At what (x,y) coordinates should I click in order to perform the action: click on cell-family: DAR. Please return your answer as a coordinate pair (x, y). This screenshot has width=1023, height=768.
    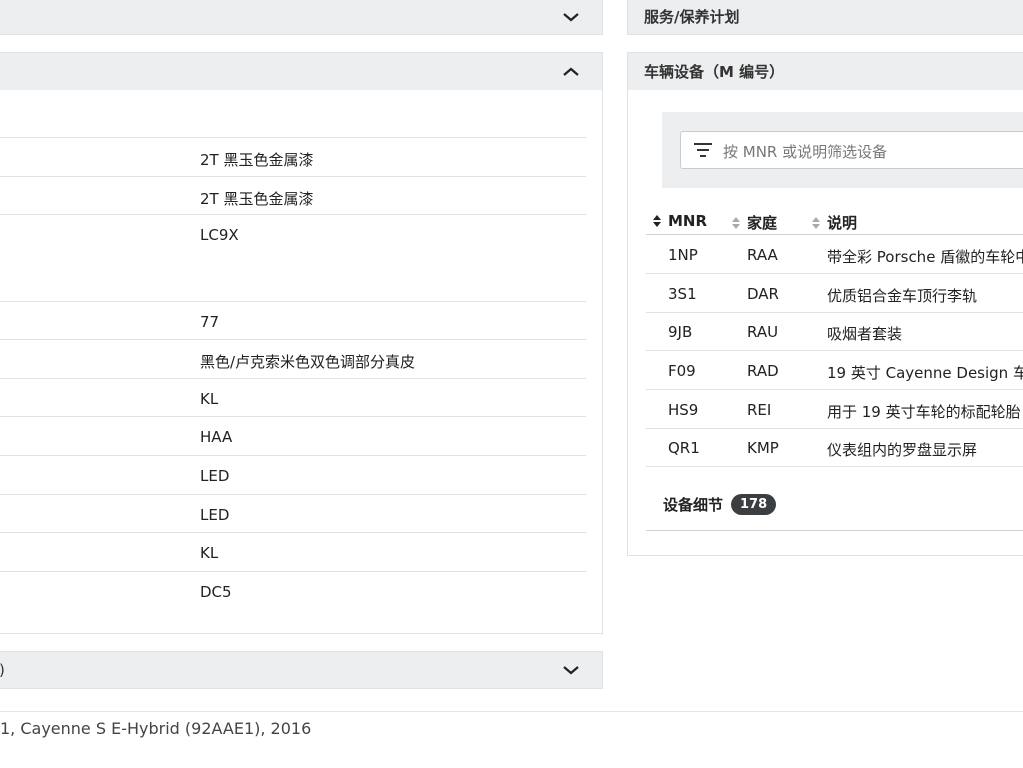
    Looking at the image, I should click on (763, 294).